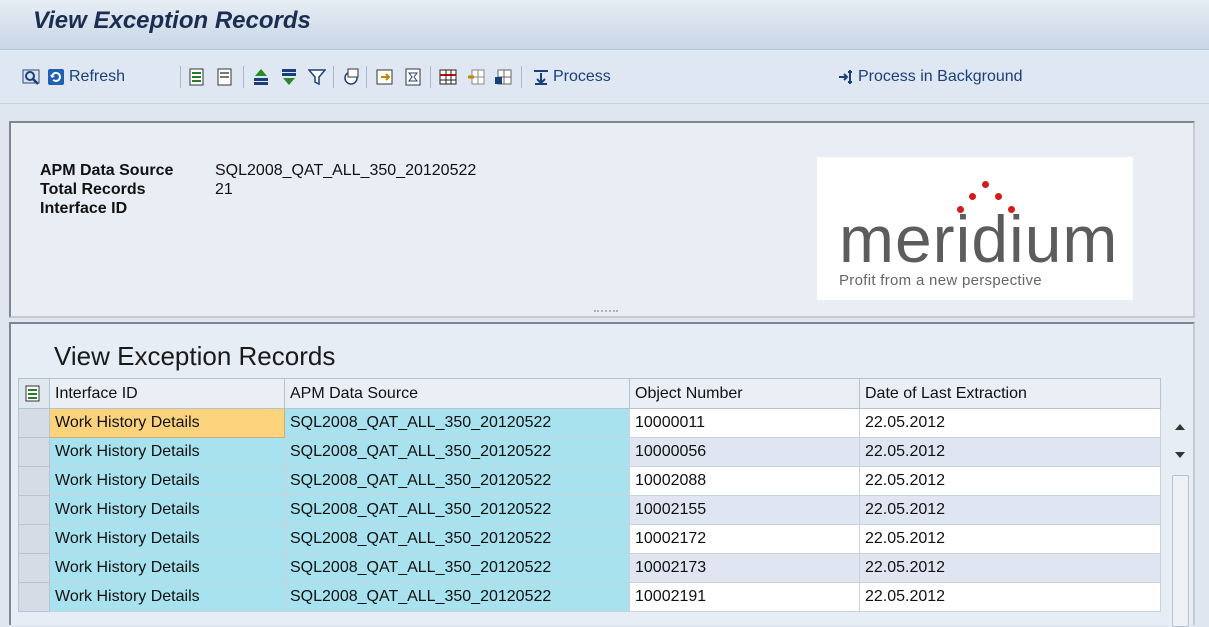 Image resolution: width=1209 pixels, height=627 pixels. Describe the element at coordinates (541, 77) in the screenshot. I see `process-icon` at that location.